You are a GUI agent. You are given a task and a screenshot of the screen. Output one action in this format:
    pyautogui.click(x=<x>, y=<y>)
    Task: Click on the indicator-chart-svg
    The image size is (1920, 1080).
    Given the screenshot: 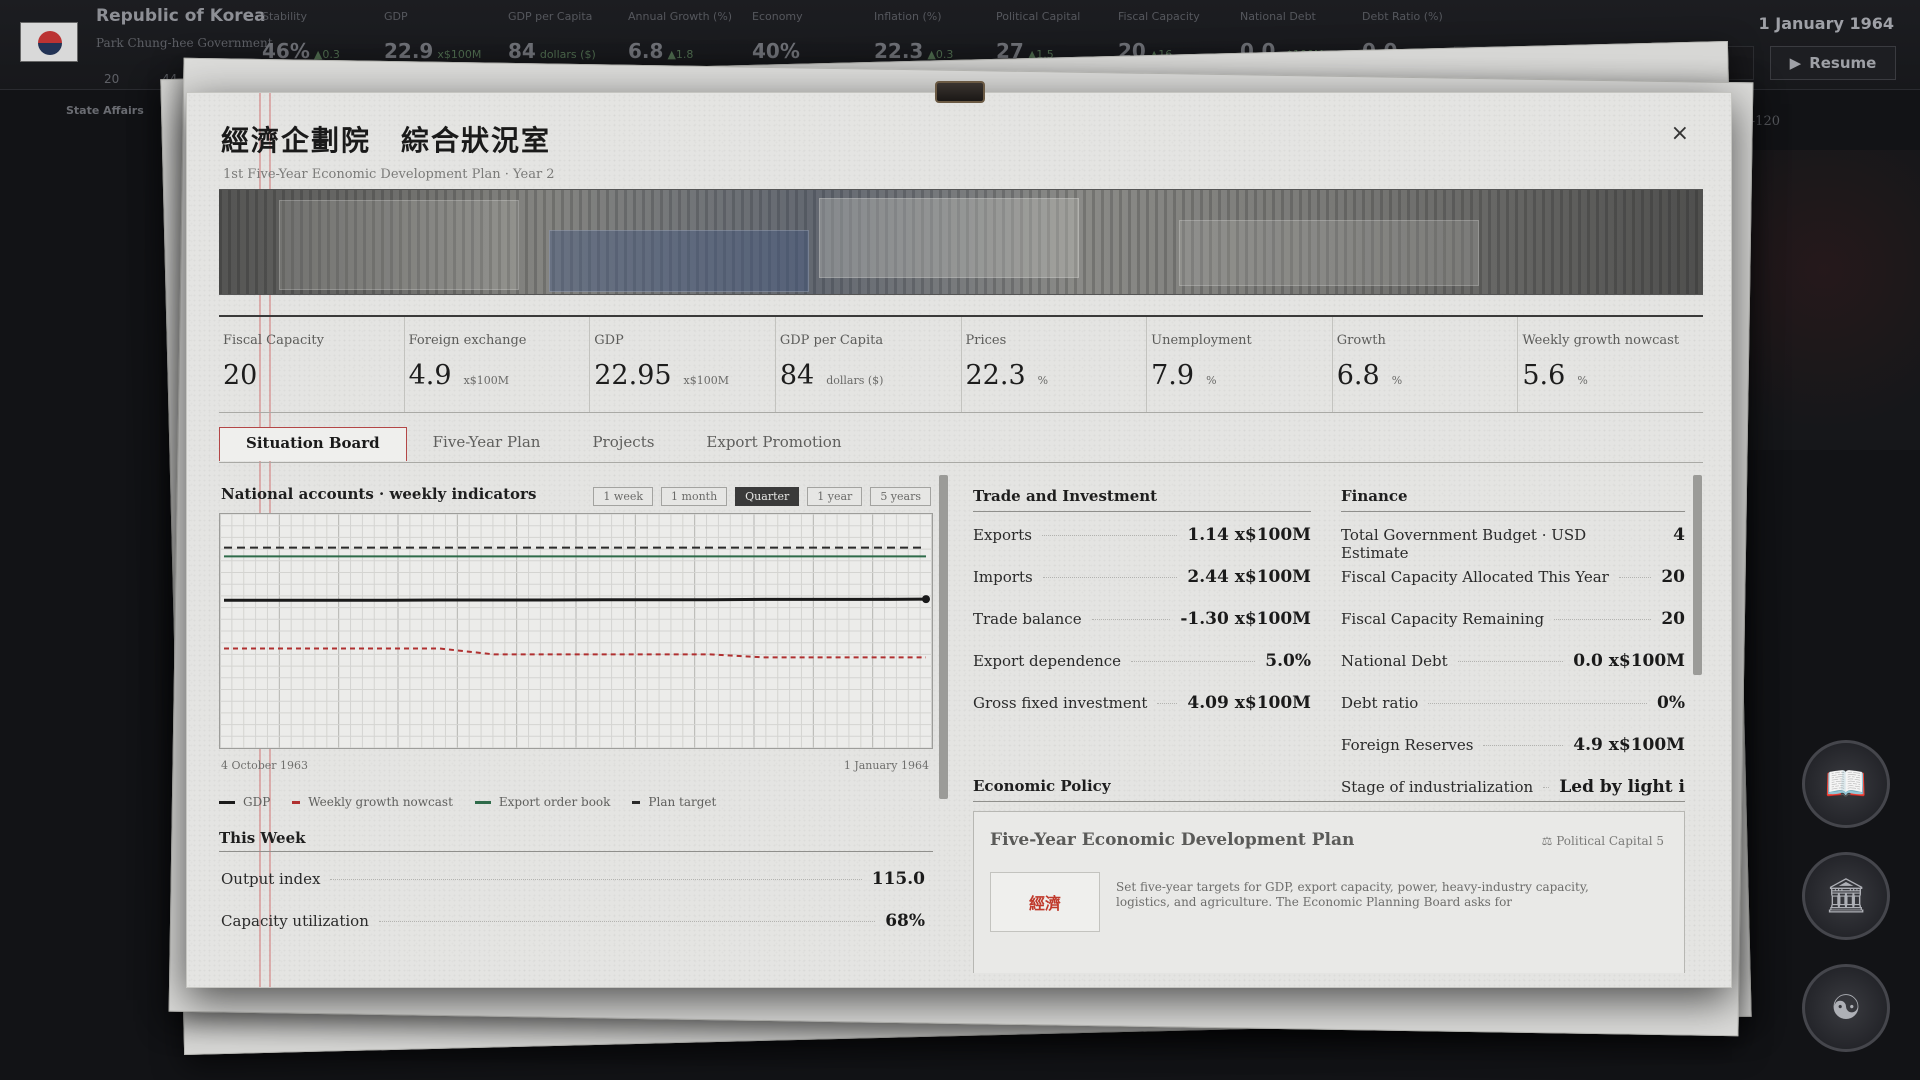 What is the action you would take?
    pyautogui.click(x=576, y=631)
    